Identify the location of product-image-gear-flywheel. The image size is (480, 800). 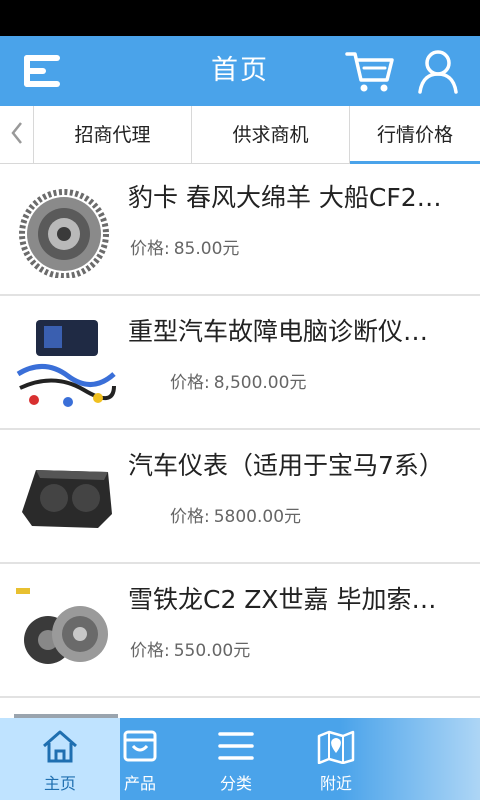
(66, 230).